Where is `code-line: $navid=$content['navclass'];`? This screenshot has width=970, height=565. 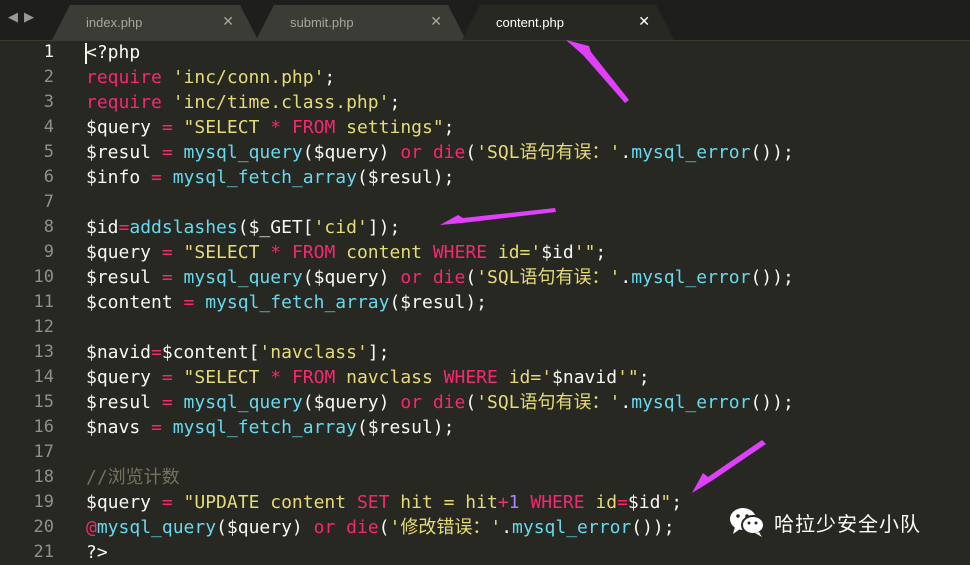
code-line: $navid=$content['navclass']; is located at coordinates (237, 352).